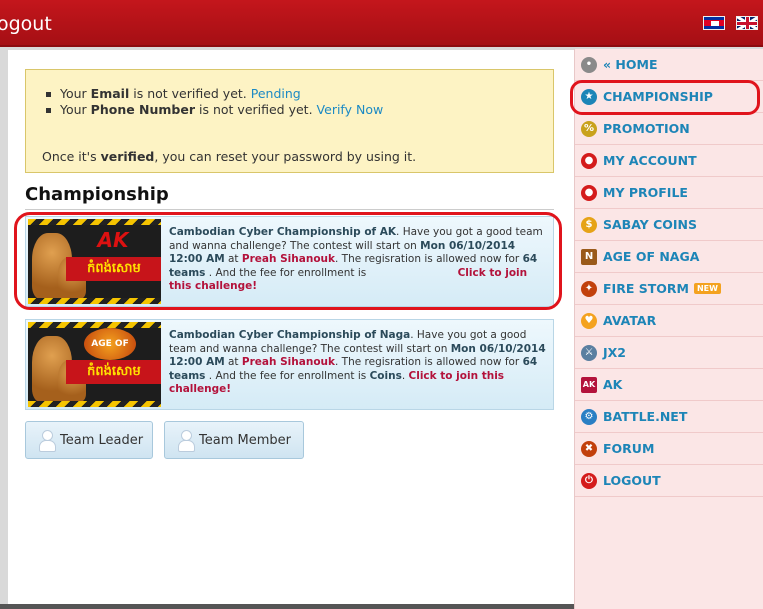 The image size is (763, 609). Describe the element at coordinates (589, 128) in the screenshot. I see `promotion-icon: %` at that location.